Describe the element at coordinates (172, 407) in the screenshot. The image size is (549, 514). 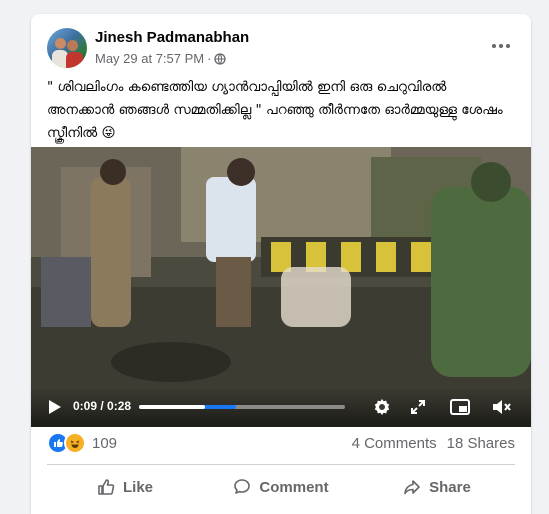
I see `progress-fill` at that location.